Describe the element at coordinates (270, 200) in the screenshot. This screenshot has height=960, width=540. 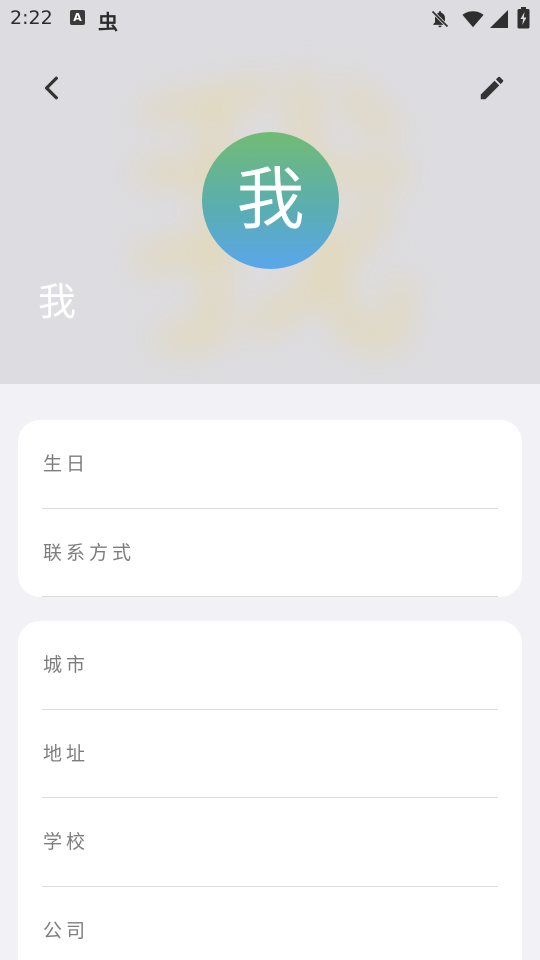
I see `avatar: 我` at that location.